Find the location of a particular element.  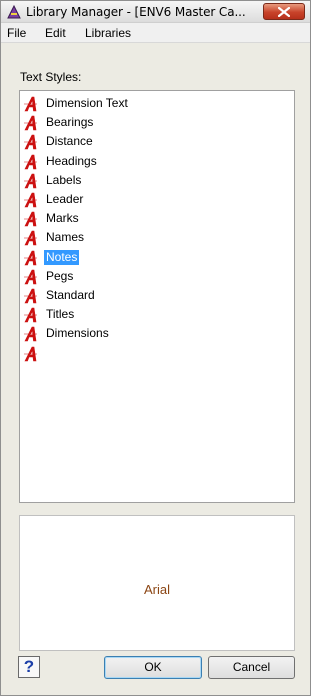

list-item: Leader is located at coordinates (157, 199).